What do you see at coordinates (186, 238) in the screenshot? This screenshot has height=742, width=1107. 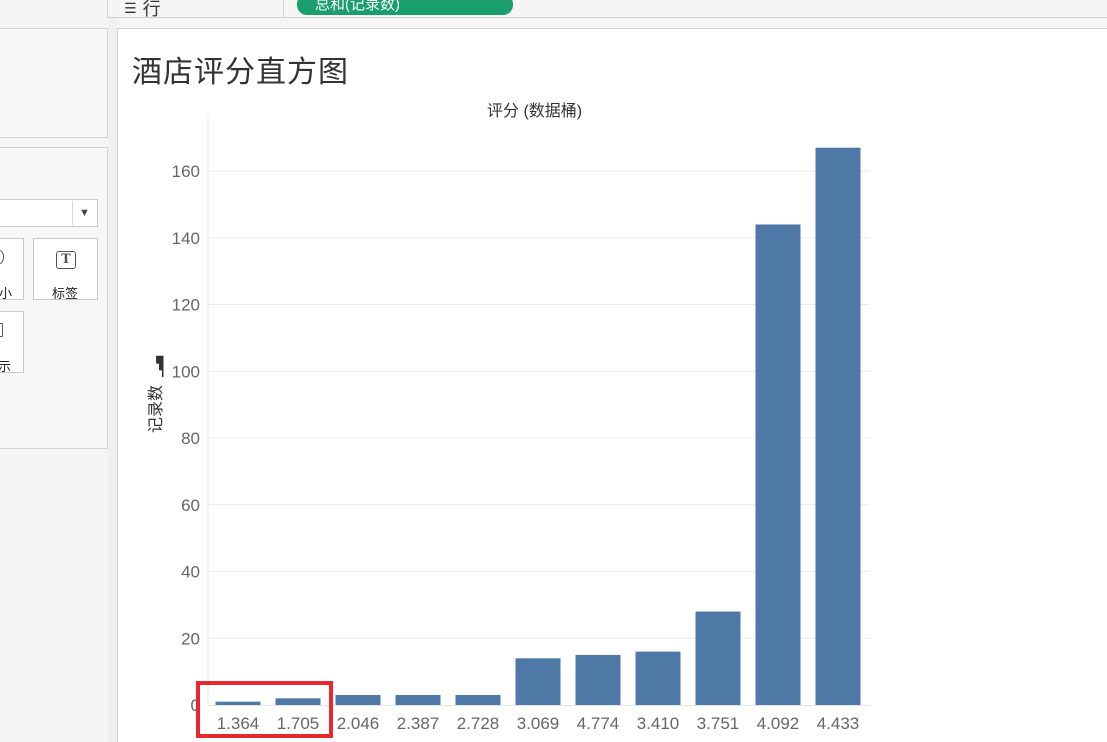 I see `y-tick-label: 140` at bounding box center [186, 238].